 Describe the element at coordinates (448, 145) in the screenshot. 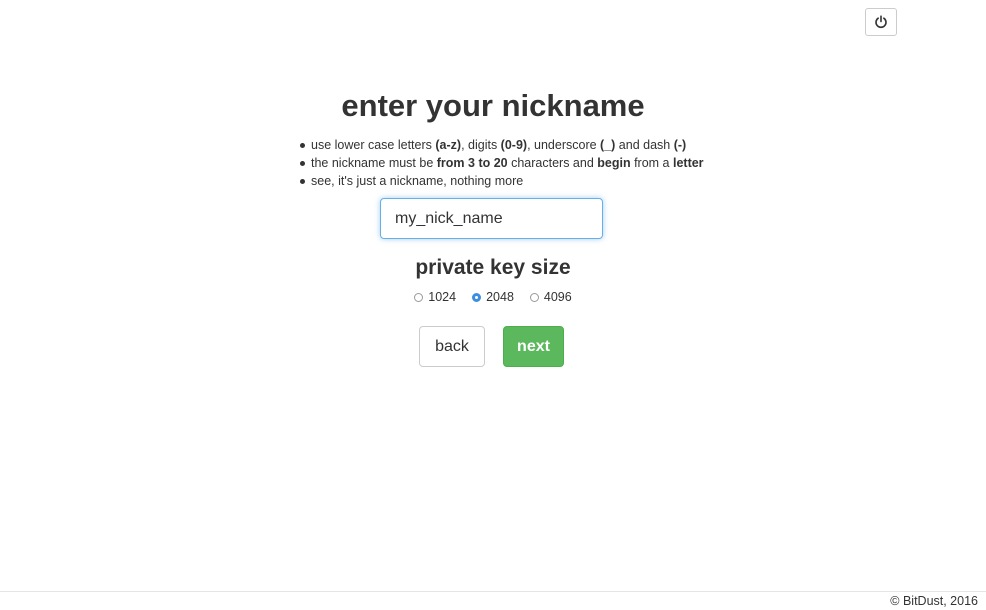

I see `rule-emphasis: (a-z)` at that location.